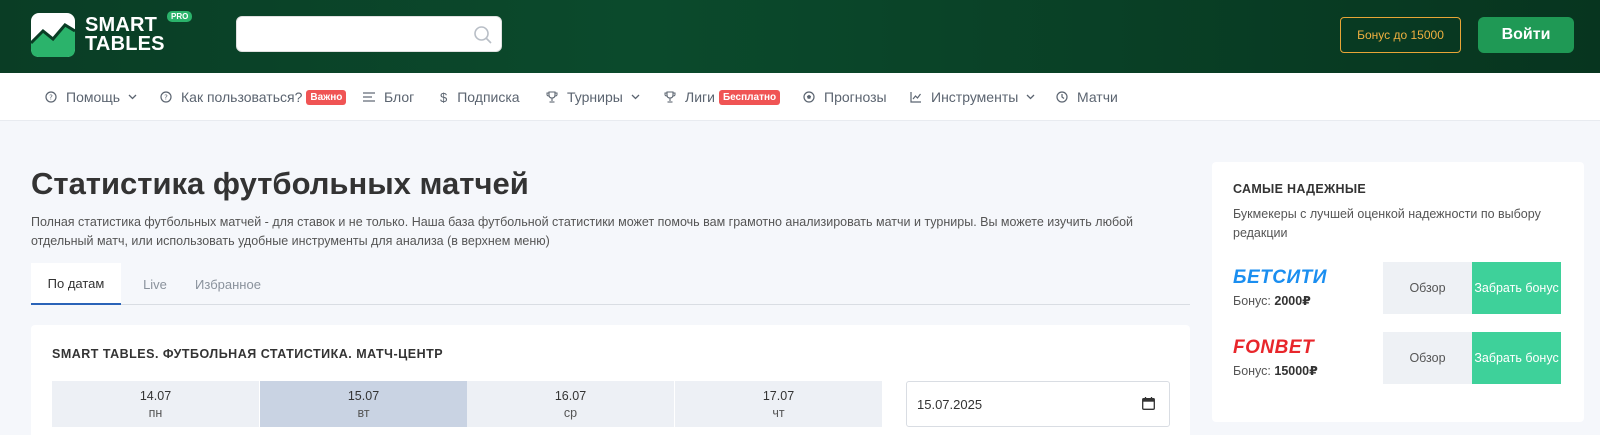  What do you see at coordinates (1273, 348) in the screenshot?
I see `fonbet-logo: FONBET` at bounding box center [1273, 348].